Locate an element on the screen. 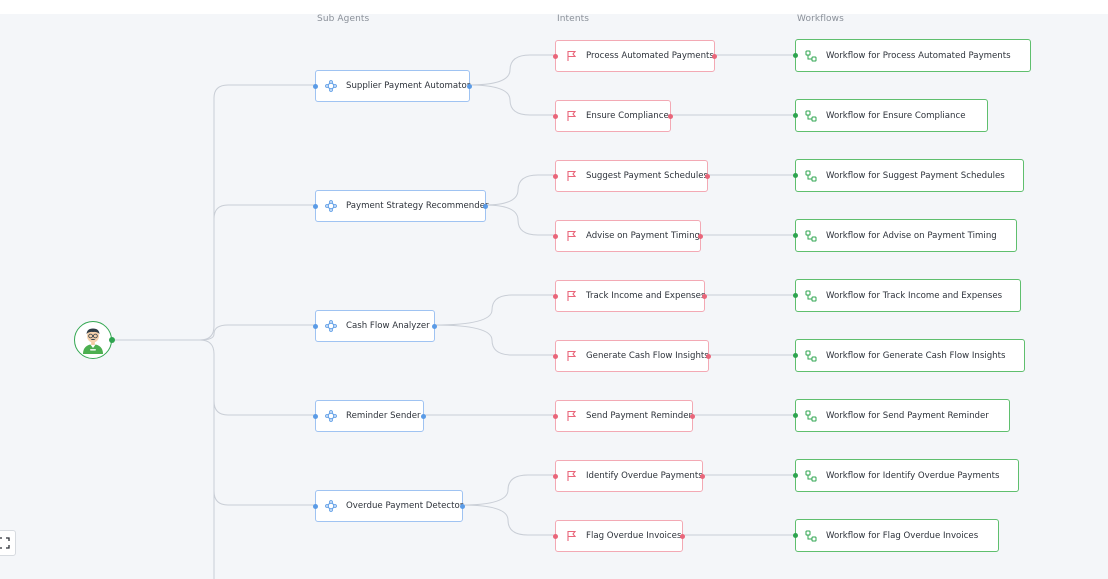 This screenshot has height=579, width=1108. workflow-node: Workflow for Track Income and Expenses is located at coordinates (907, 295).